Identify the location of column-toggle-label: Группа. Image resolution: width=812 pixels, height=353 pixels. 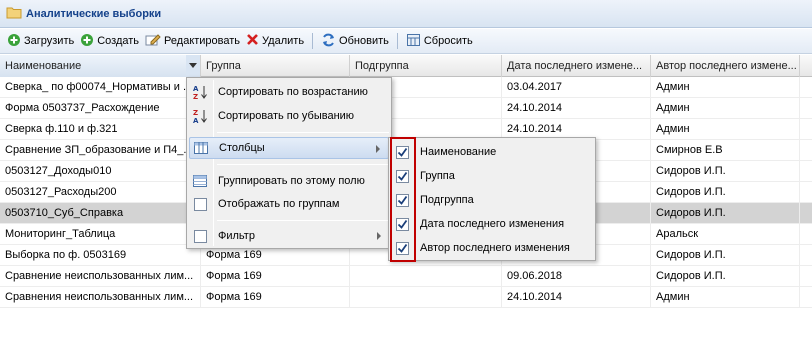
(437, 176).